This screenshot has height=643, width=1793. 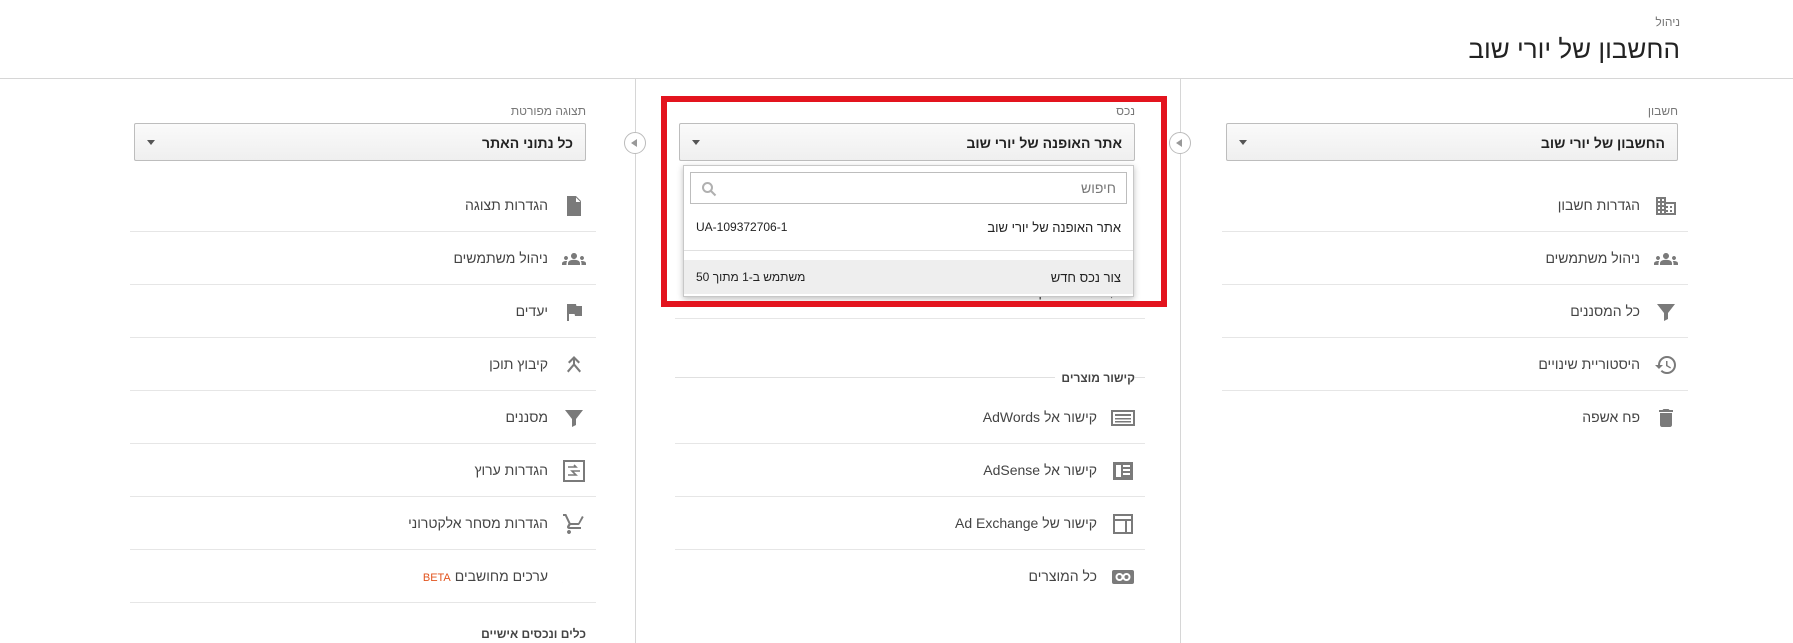 What do you see at coordinates (574, 471) in the screenshot?
I see `channel-settings-icon` at bounding box center [574, 471].